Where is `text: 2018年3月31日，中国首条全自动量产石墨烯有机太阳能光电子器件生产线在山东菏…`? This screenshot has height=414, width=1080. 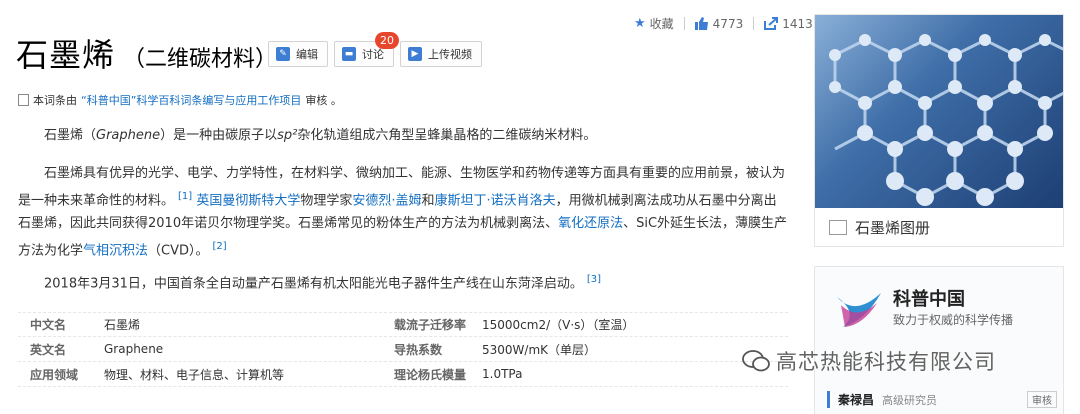 text: 2018年3月31日，中国首条全自动量产石墨烯有机太阳能光电子器件生产线在山东菏… is located at coordinates (313, 284).